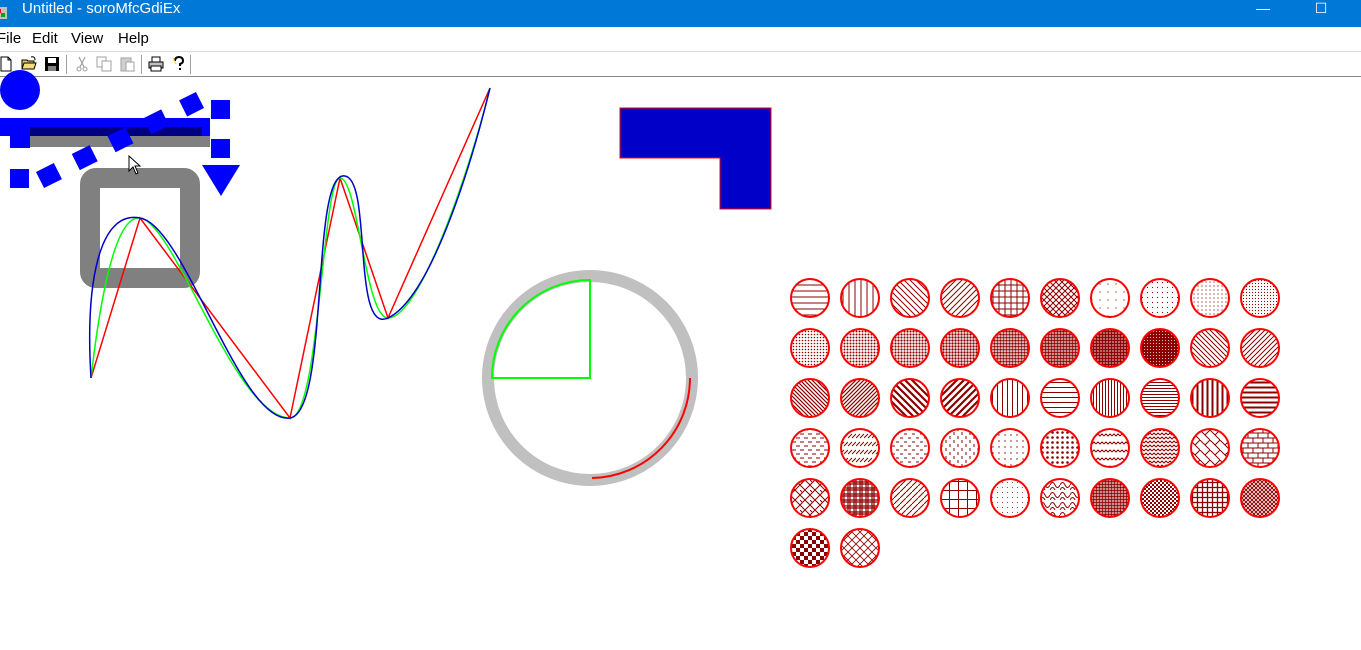 The width and height of the screenshot is (1361, 650). What do you see at coordinates (135, 165) in the screenshot?
I see `mouse-cursor-icon` at bounding box center [135, 165].